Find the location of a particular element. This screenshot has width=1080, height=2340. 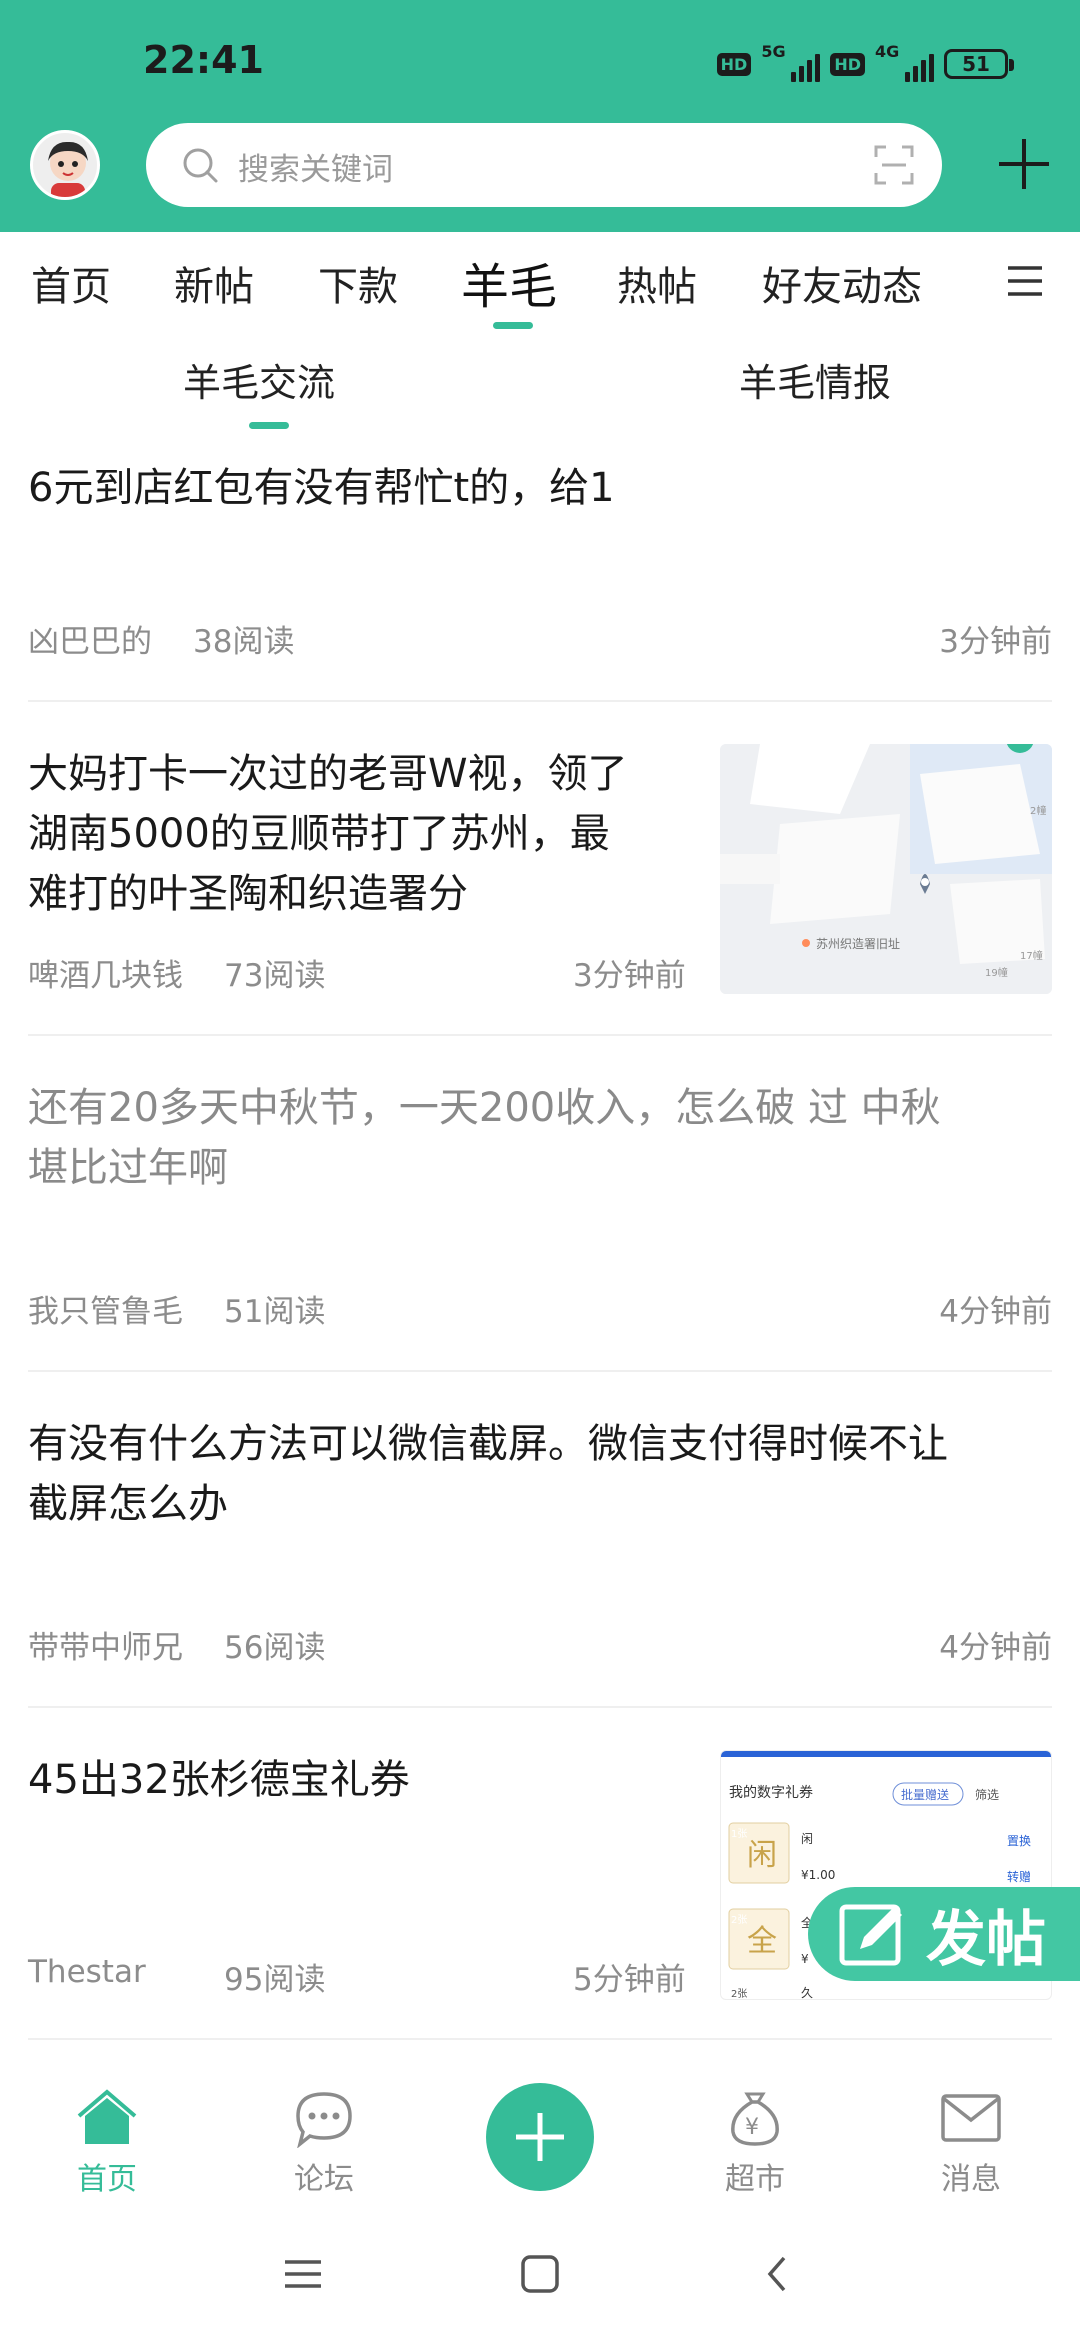

svg-text: 筛选 is located at coordinates (987, 1794).